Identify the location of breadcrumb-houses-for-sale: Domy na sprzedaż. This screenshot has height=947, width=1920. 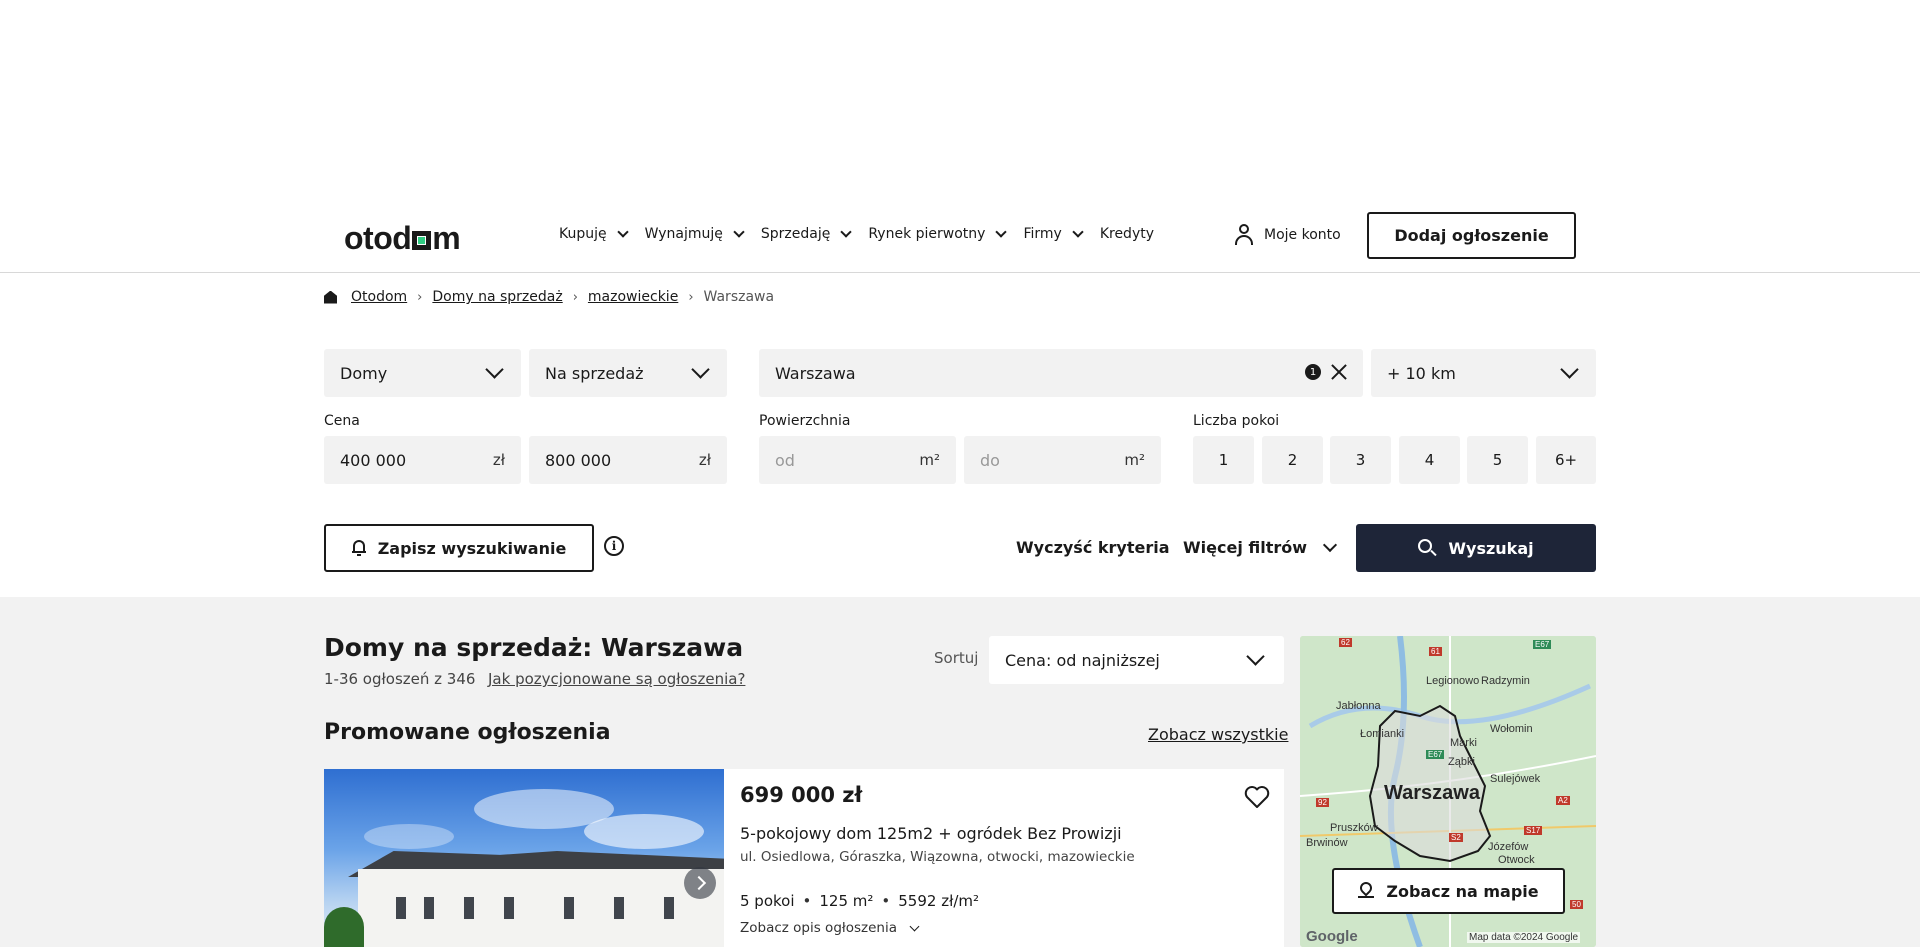
(497, 297).